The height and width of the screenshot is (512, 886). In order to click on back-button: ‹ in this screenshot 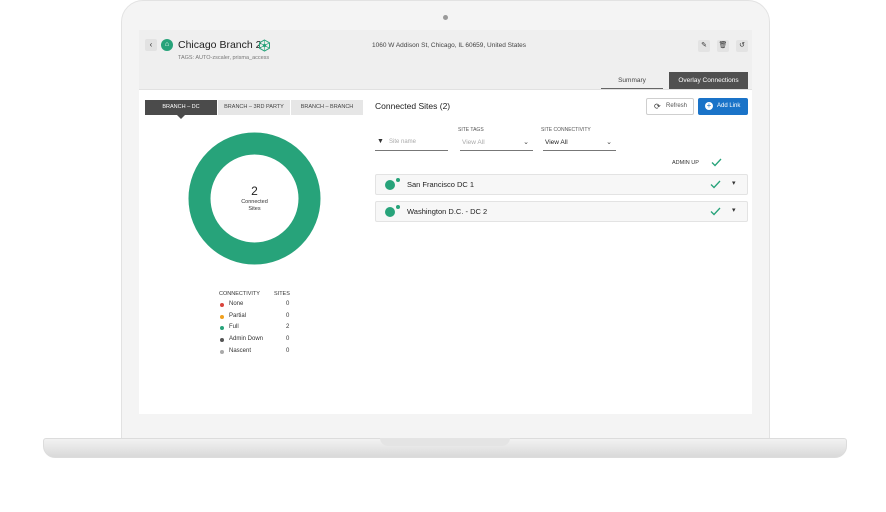, I will do `click(151, 45)`.